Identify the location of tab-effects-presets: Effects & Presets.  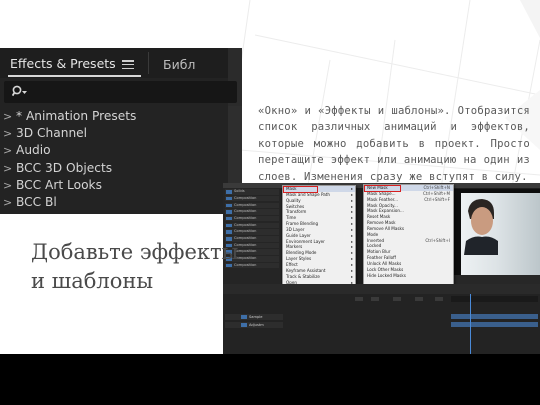
(63, 63).